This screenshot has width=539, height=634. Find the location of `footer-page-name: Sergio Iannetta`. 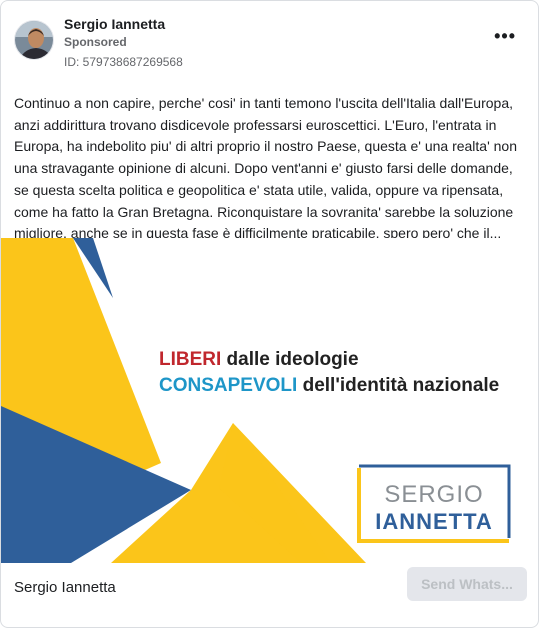

footer-page-name: Sergio Iannetta is located at coordinates (65, 587).